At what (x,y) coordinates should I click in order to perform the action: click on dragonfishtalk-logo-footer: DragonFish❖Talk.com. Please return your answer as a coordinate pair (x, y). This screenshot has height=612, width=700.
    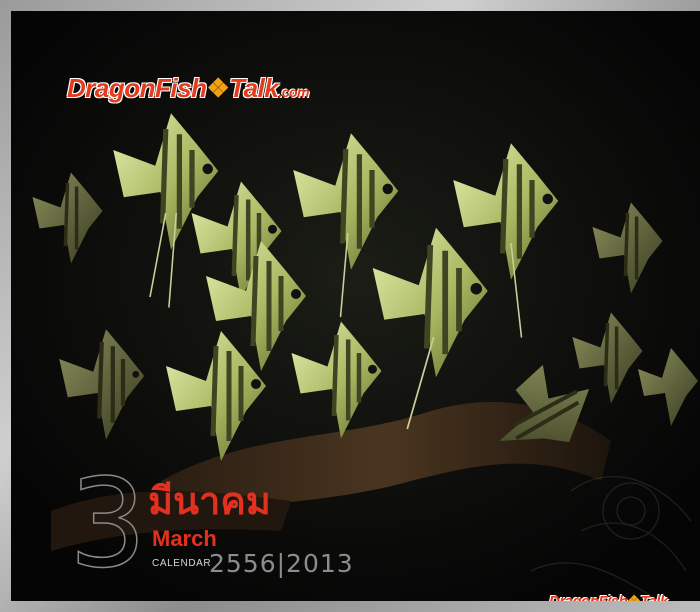
    Looking at the image, I should click on (617, 596).